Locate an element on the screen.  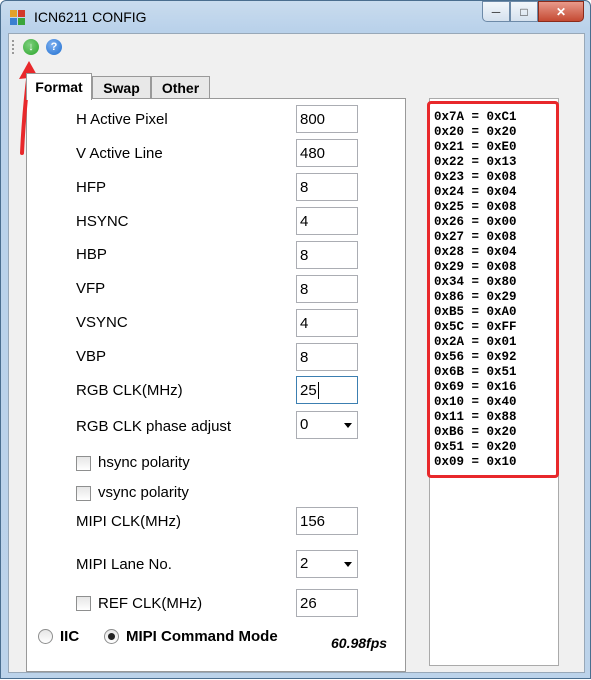
vfp-input: 8 is located at coordinates (327, 289).